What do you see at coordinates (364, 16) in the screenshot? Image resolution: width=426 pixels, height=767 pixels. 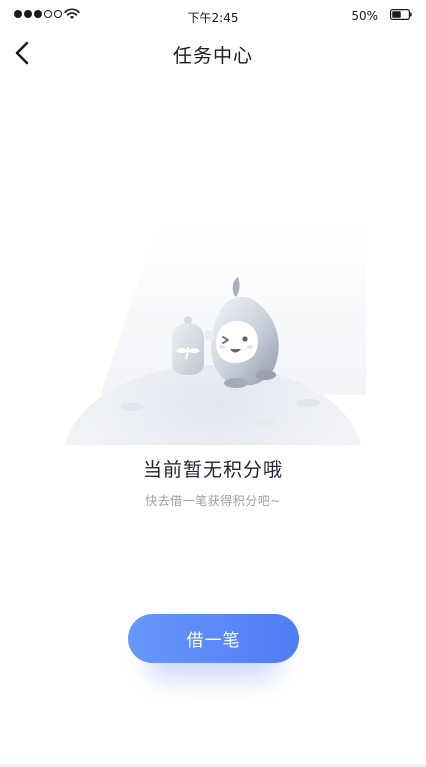 I see `battery-percent: 50%` at bounding box center [364, 16].